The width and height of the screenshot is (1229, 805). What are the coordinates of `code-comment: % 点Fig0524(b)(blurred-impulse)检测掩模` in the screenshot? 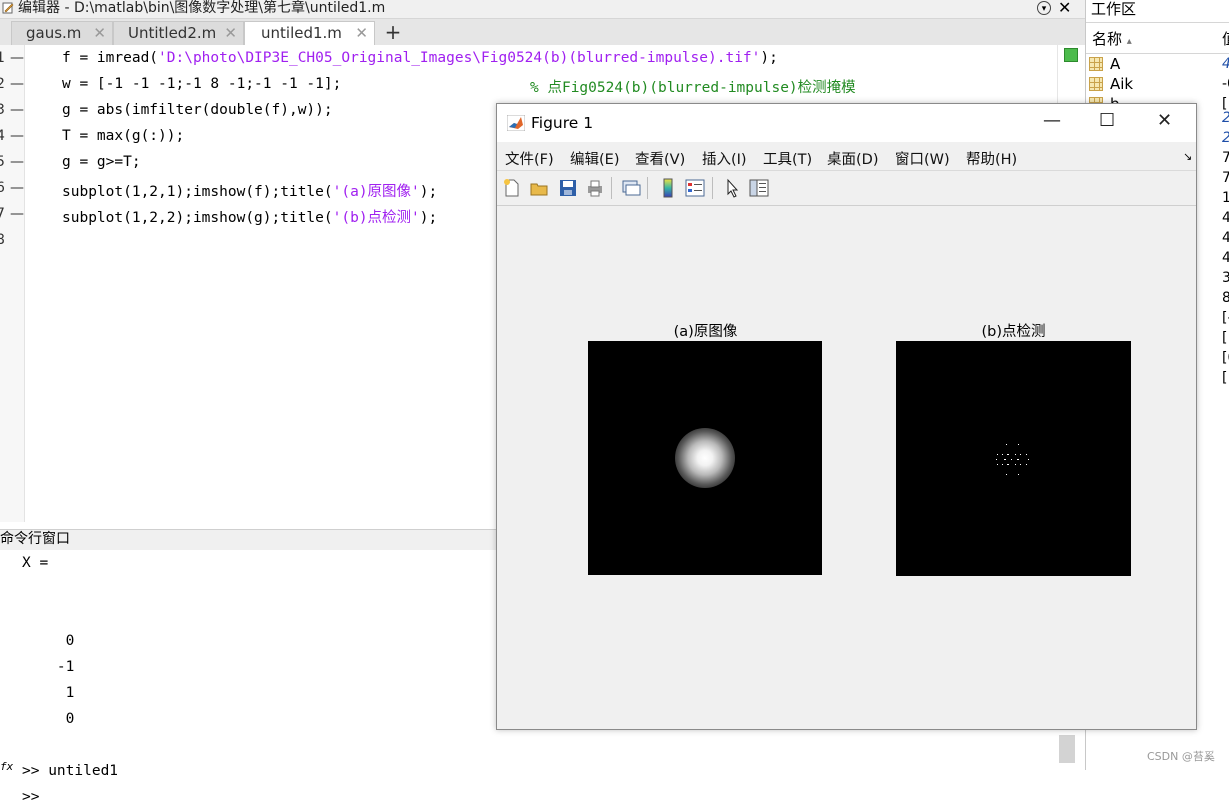 It's located at (693, 88).